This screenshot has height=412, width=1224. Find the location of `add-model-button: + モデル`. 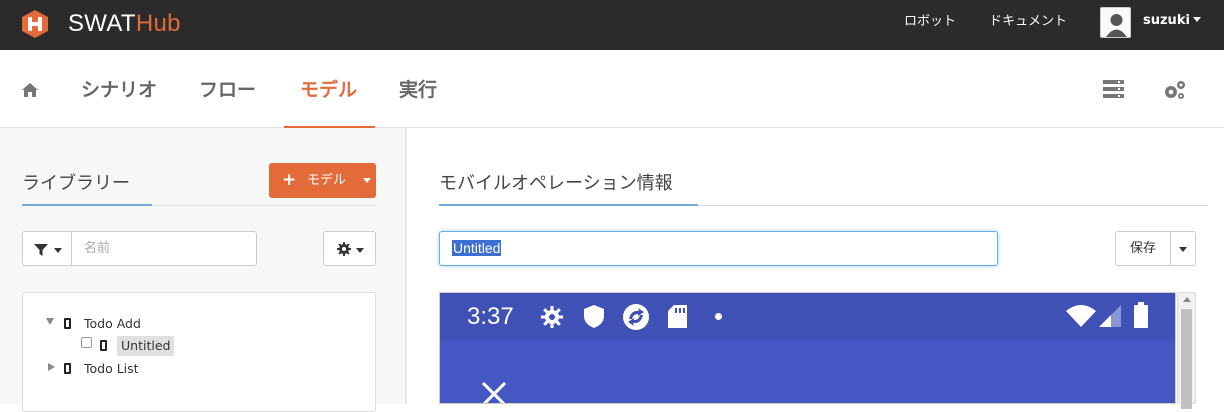

add-model-button: + モデル is located at coordinates (322, 180).